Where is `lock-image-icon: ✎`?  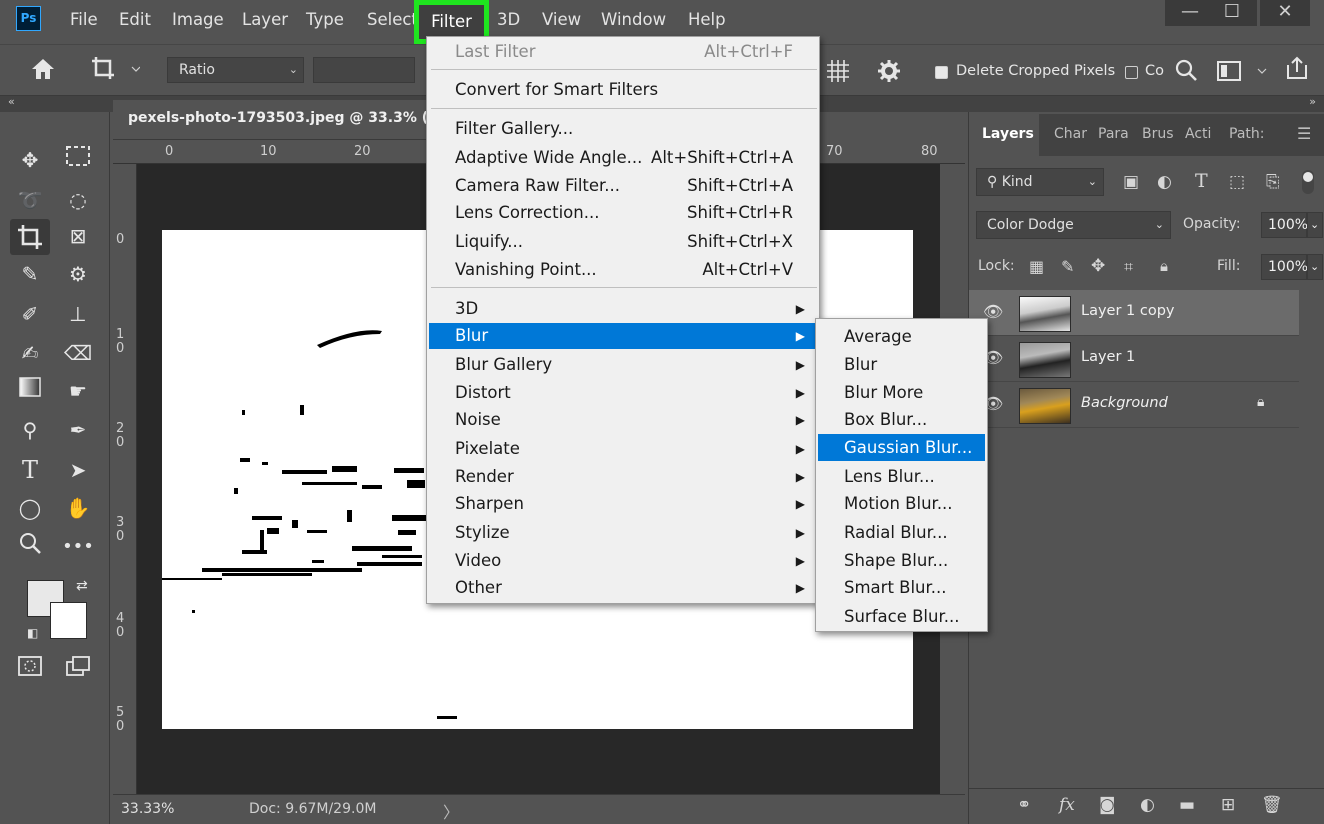
lock-image-icon: ✎ is located at coordinates (1067, 266).